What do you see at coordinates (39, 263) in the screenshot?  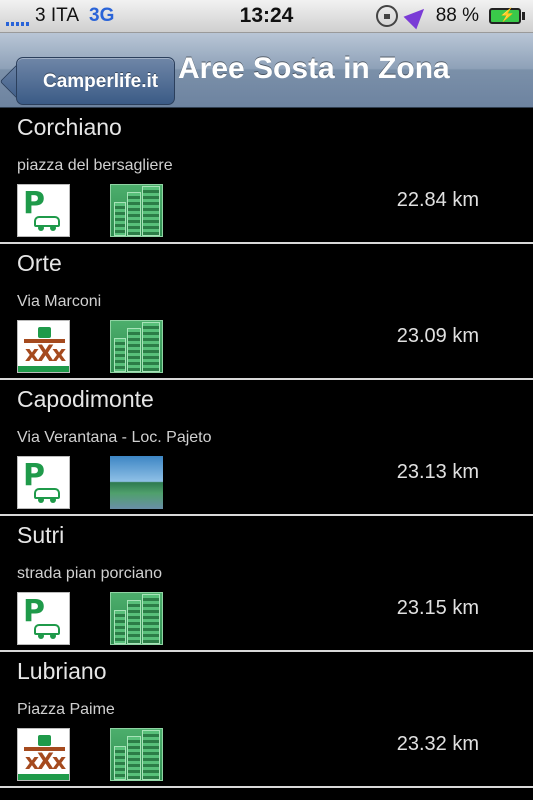 I see `area-name: Orte` at bounding box center [39, 263].